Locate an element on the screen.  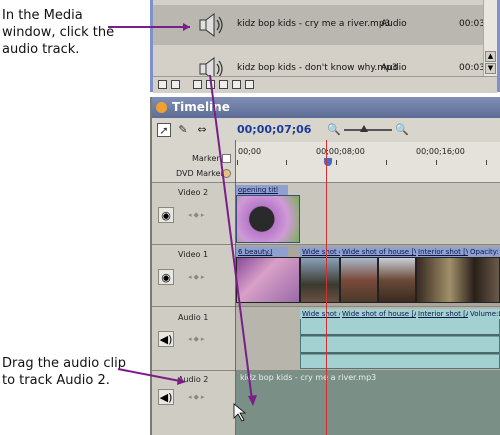
zoom-out-icon: 🔍 is located at coordinates (334, 130).